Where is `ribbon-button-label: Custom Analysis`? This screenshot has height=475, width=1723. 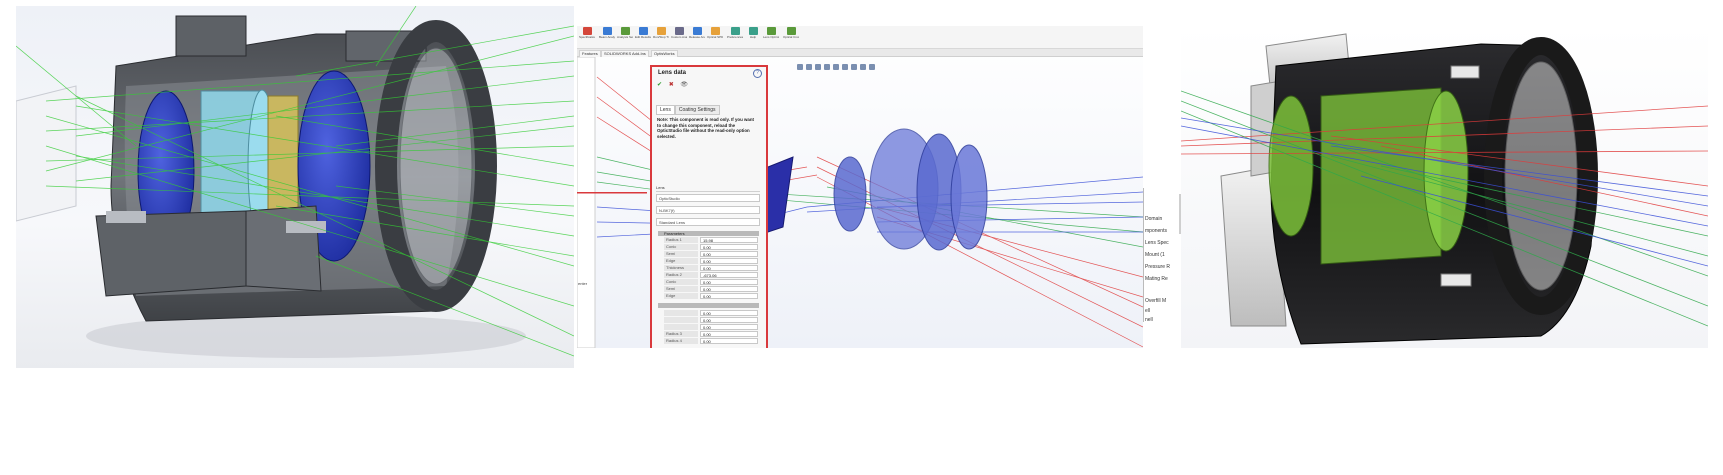 ribbon-button-label: Custom Analysis is located at coordinates (679, 37).